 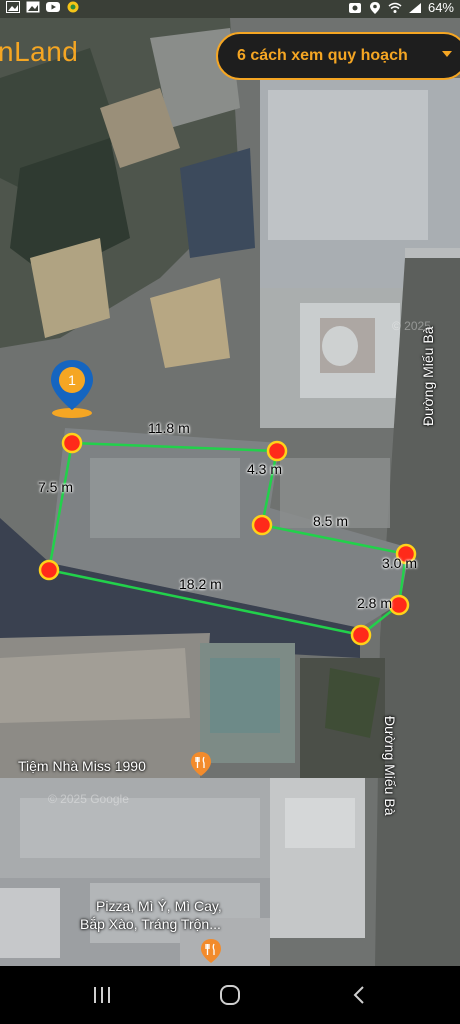 I want to click on edge-length-label: 11.8 m, so click(x=169, y=428).